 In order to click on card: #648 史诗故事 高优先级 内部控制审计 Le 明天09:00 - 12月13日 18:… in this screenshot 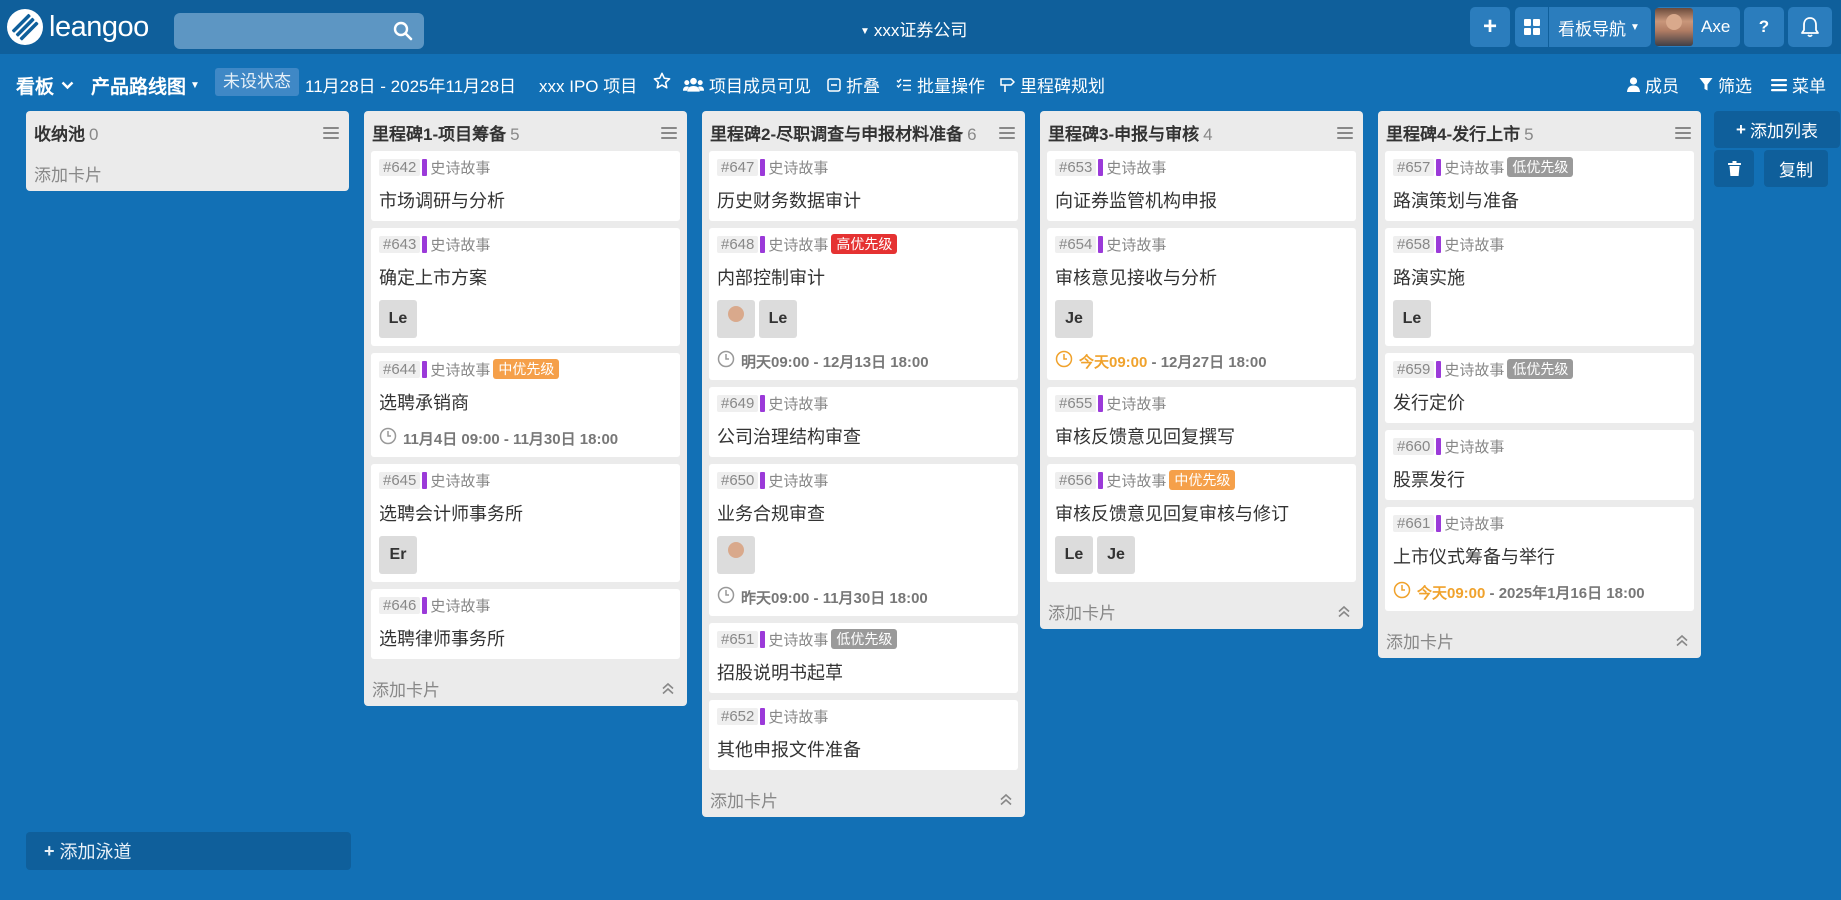, I will do `click(863, 304)`.